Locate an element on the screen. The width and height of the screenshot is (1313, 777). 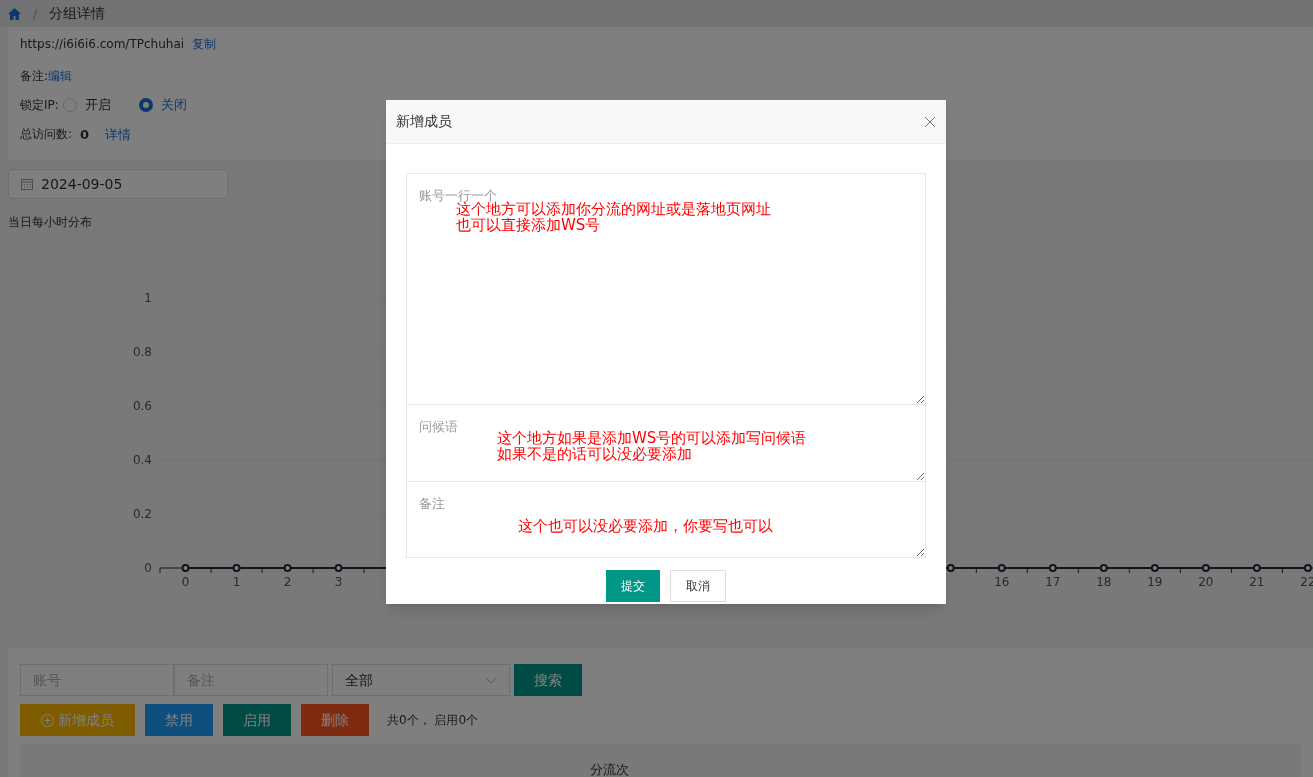
plus-circle-icon is located at coordinates (47, 720).